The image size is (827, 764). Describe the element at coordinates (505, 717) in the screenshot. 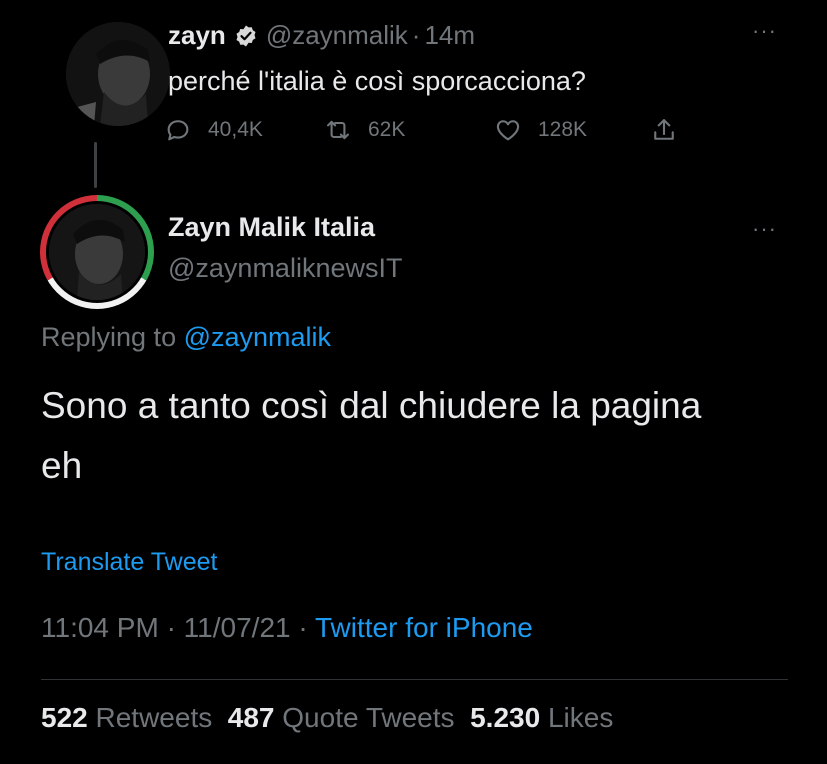

I see `likes-count: 5.230` at that location.